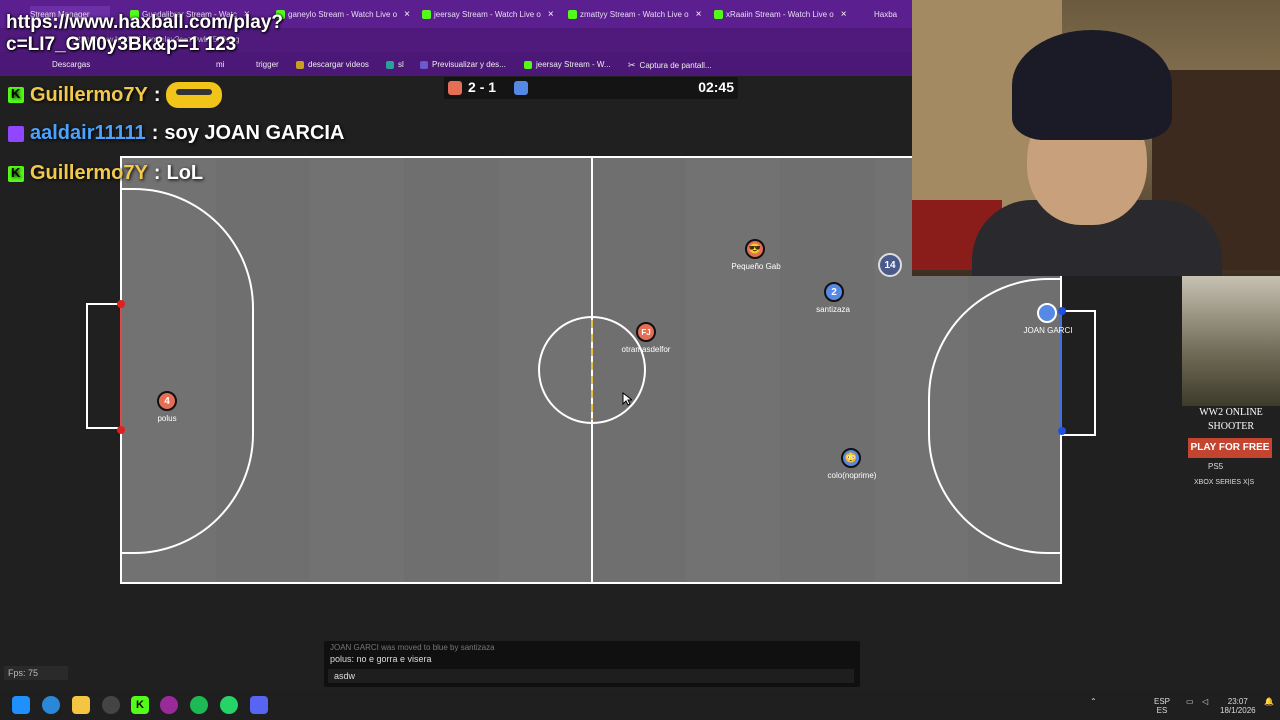  Describe the element at coordinates (140, 705) in the screenshot. I see `kick-app-icon: K` at that location.